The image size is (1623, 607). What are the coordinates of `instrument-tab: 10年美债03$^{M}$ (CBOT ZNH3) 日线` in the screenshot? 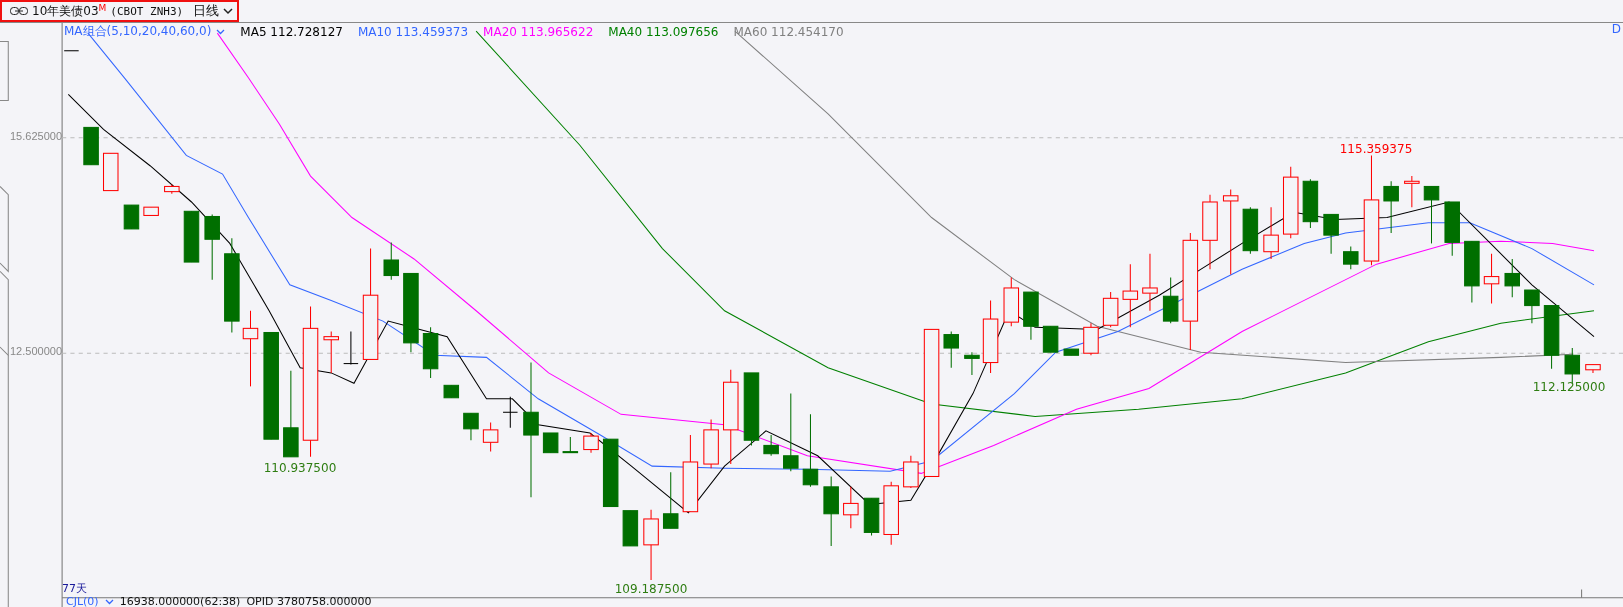 It's located at (120, 11).